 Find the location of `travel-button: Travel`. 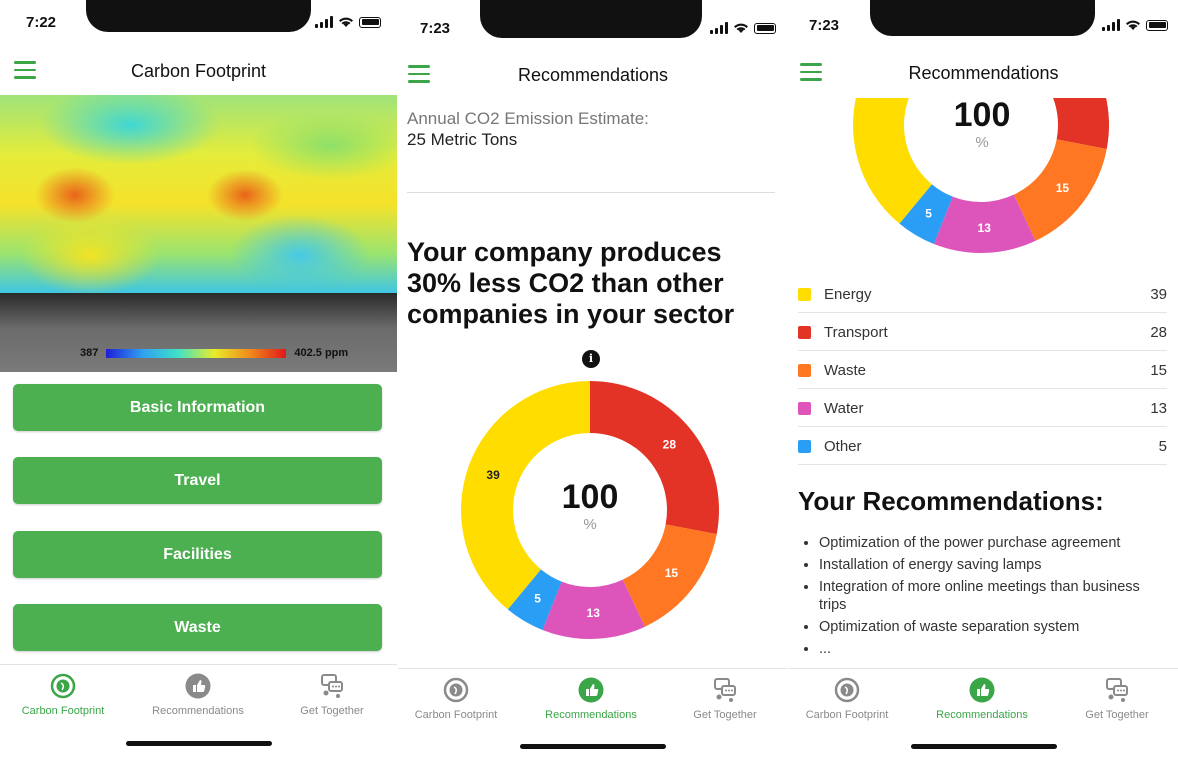

travel-button: Travel is located at coordinates (197, 480).